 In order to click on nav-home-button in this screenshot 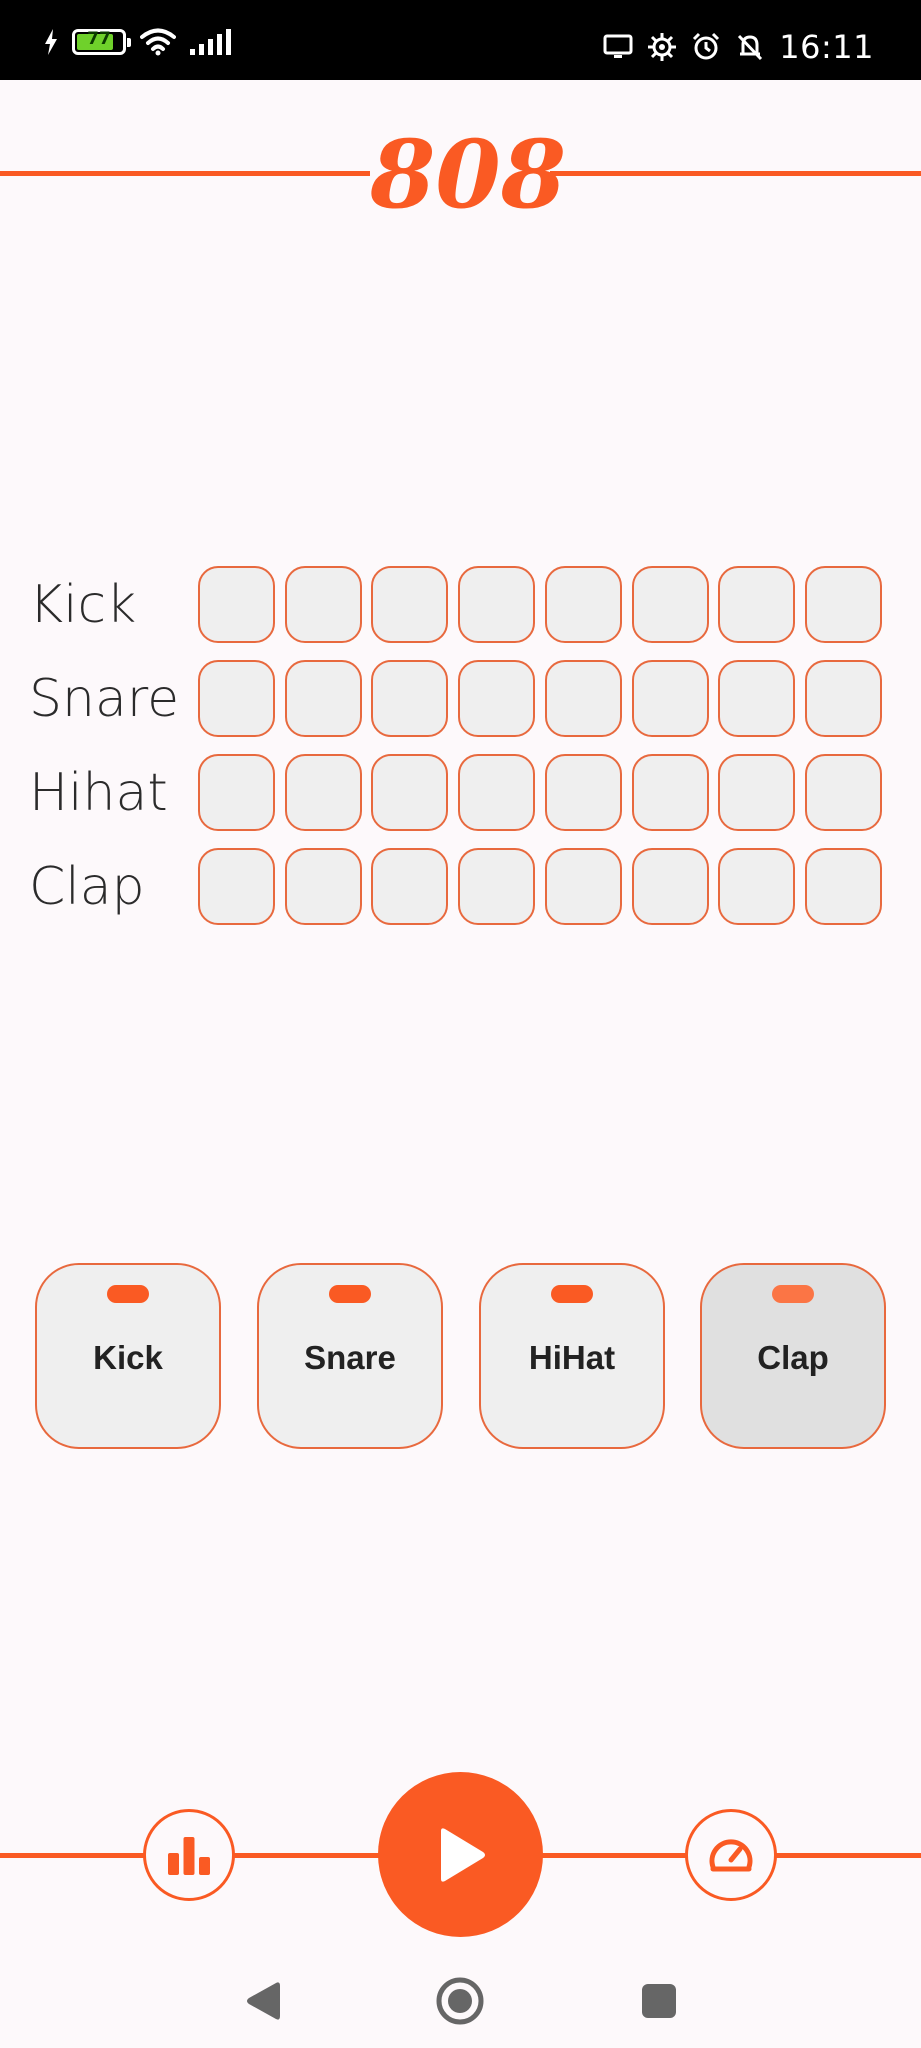, I will do `click(460, 2001)`.